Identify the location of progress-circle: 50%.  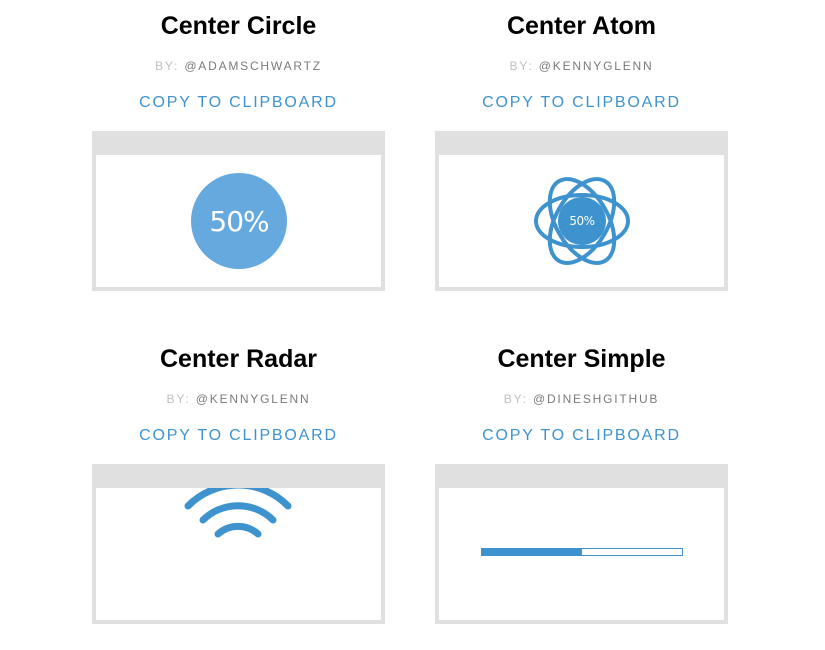
(239, 221).